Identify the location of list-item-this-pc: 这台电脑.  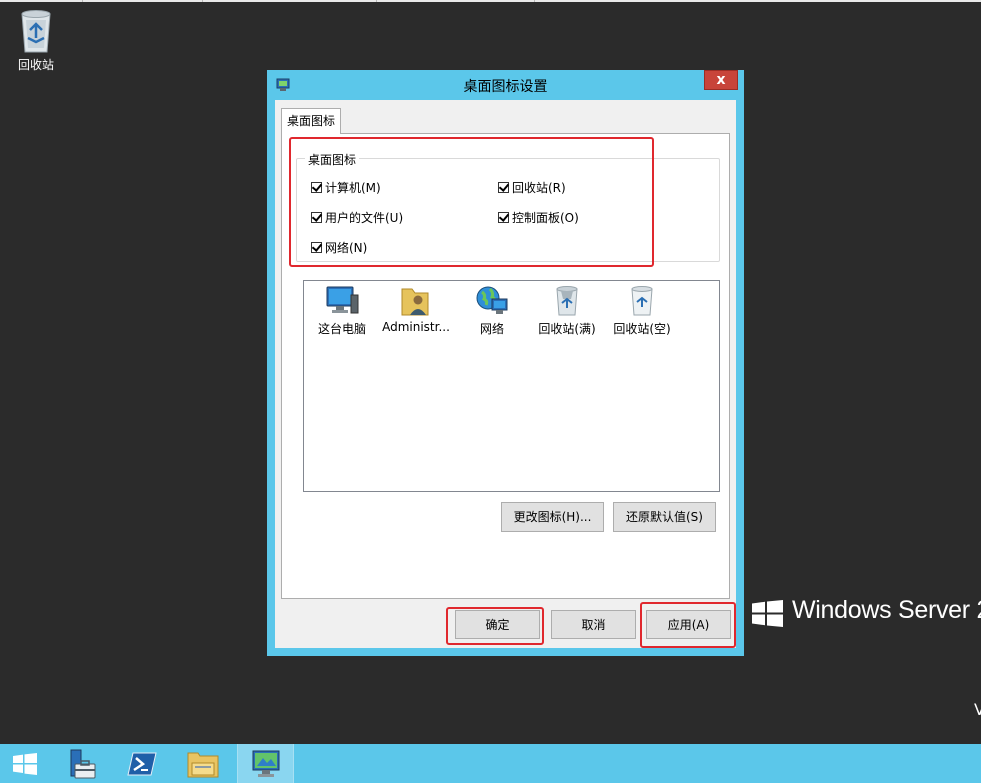
(342, 311).